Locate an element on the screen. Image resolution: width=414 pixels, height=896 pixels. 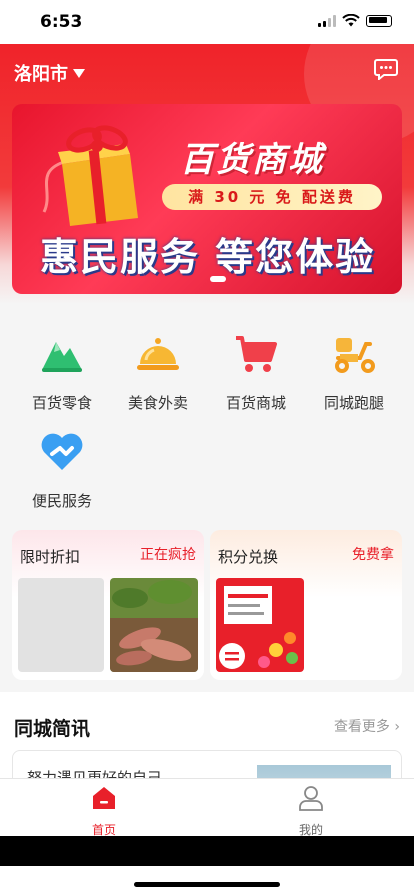
see-more-label: 查看更多 is located at coordinates (361, 727).